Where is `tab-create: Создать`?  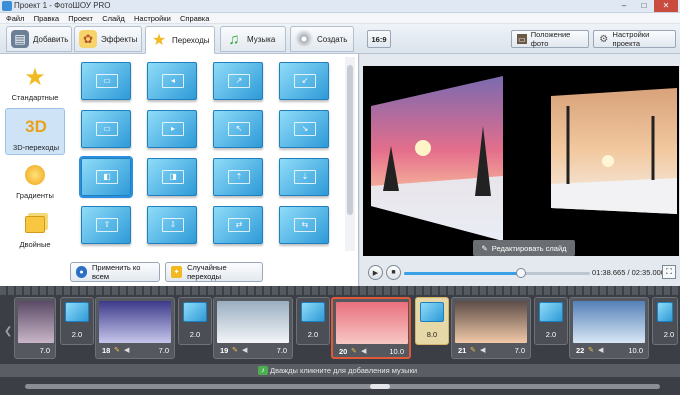 tab-create: Создать is located at coordinates (322, 39).